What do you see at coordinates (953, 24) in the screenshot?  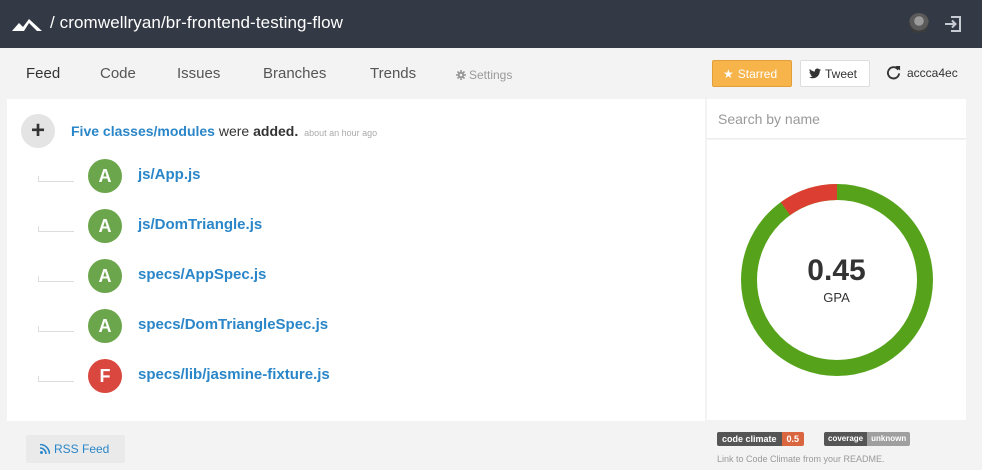 I see `sign-out-icon` at bounding box center [953, 24].